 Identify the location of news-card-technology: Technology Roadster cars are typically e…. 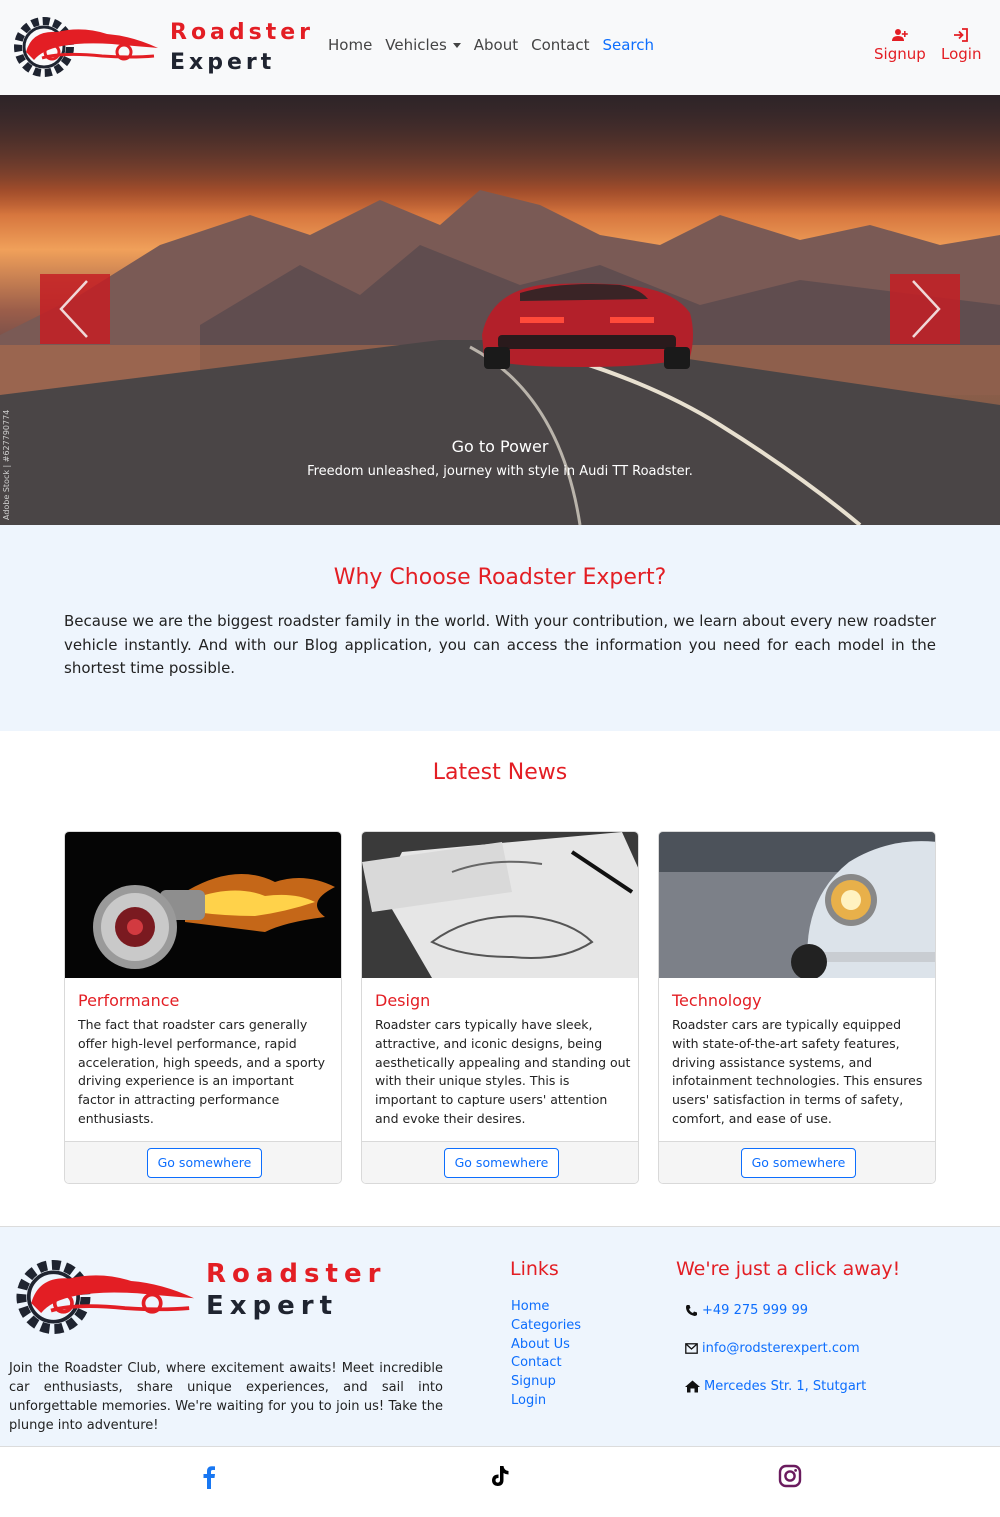
(797, 1007).